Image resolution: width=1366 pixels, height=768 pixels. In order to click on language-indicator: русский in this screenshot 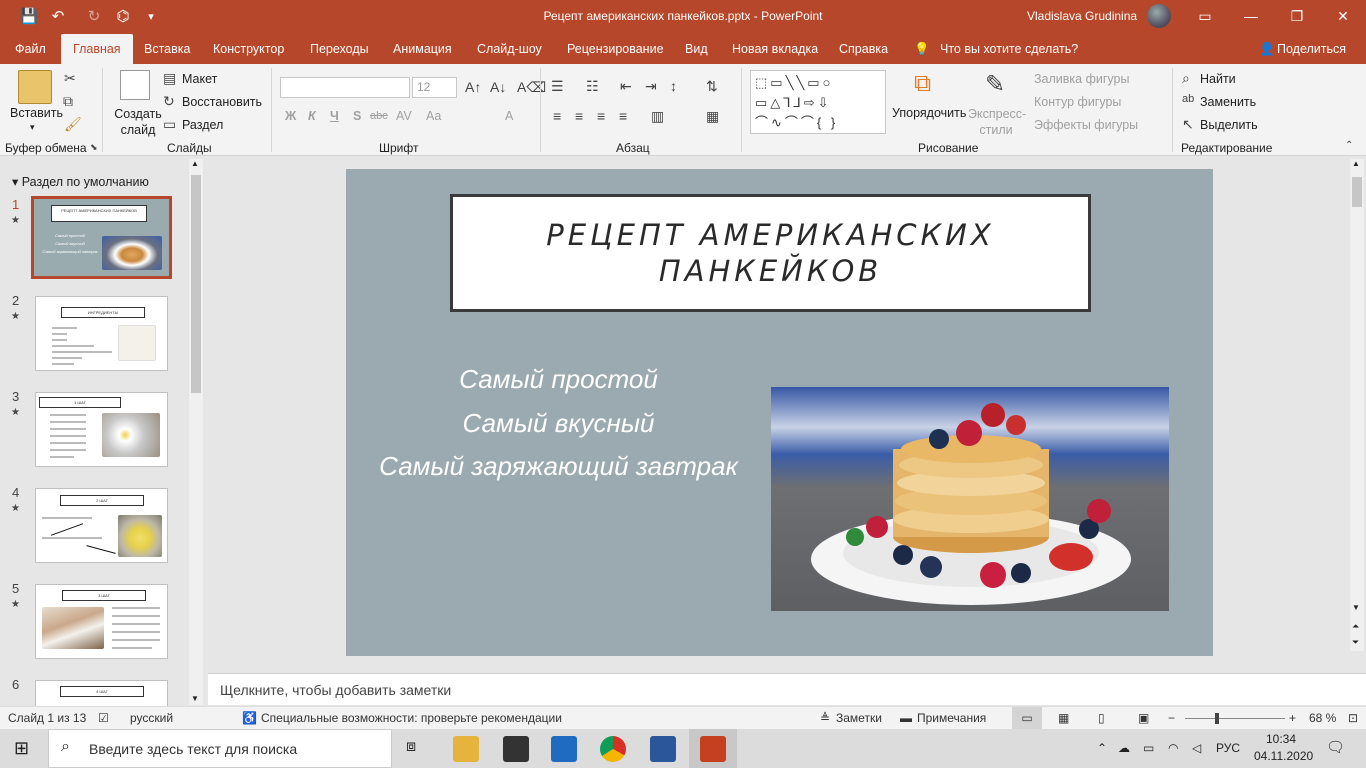, I will do `click(151, 718)`.